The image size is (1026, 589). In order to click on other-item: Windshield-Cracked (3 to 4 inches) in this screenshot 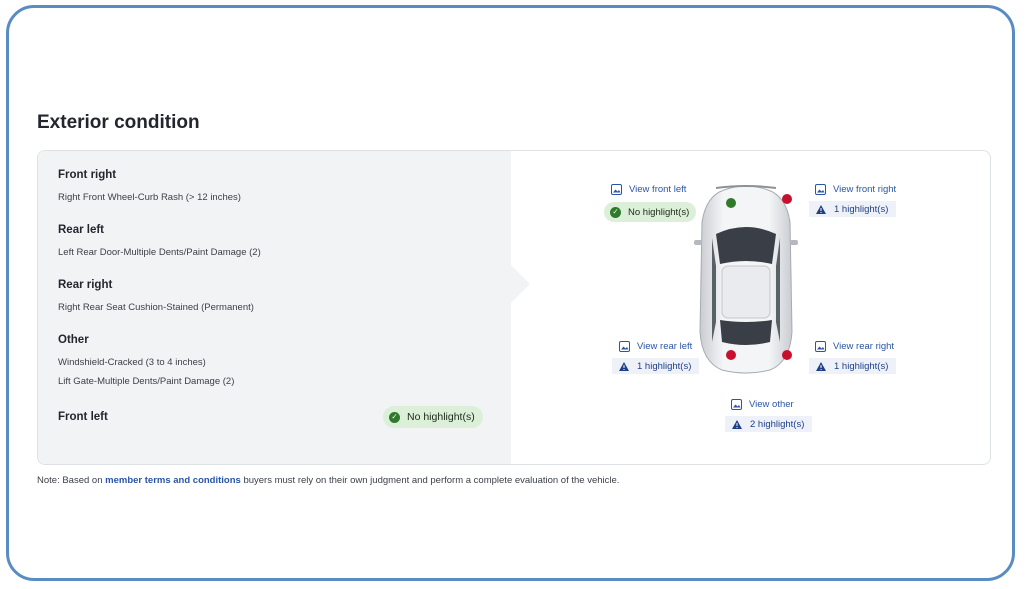, I will do `click(132, 362)`.